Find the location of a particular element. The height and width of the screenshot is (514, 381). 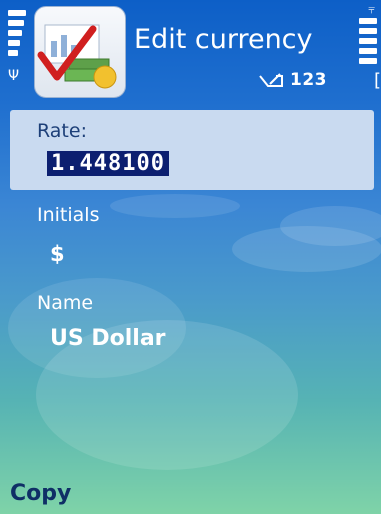

battery-plug-icon: ⫧ is located at coordinates (371, 9).